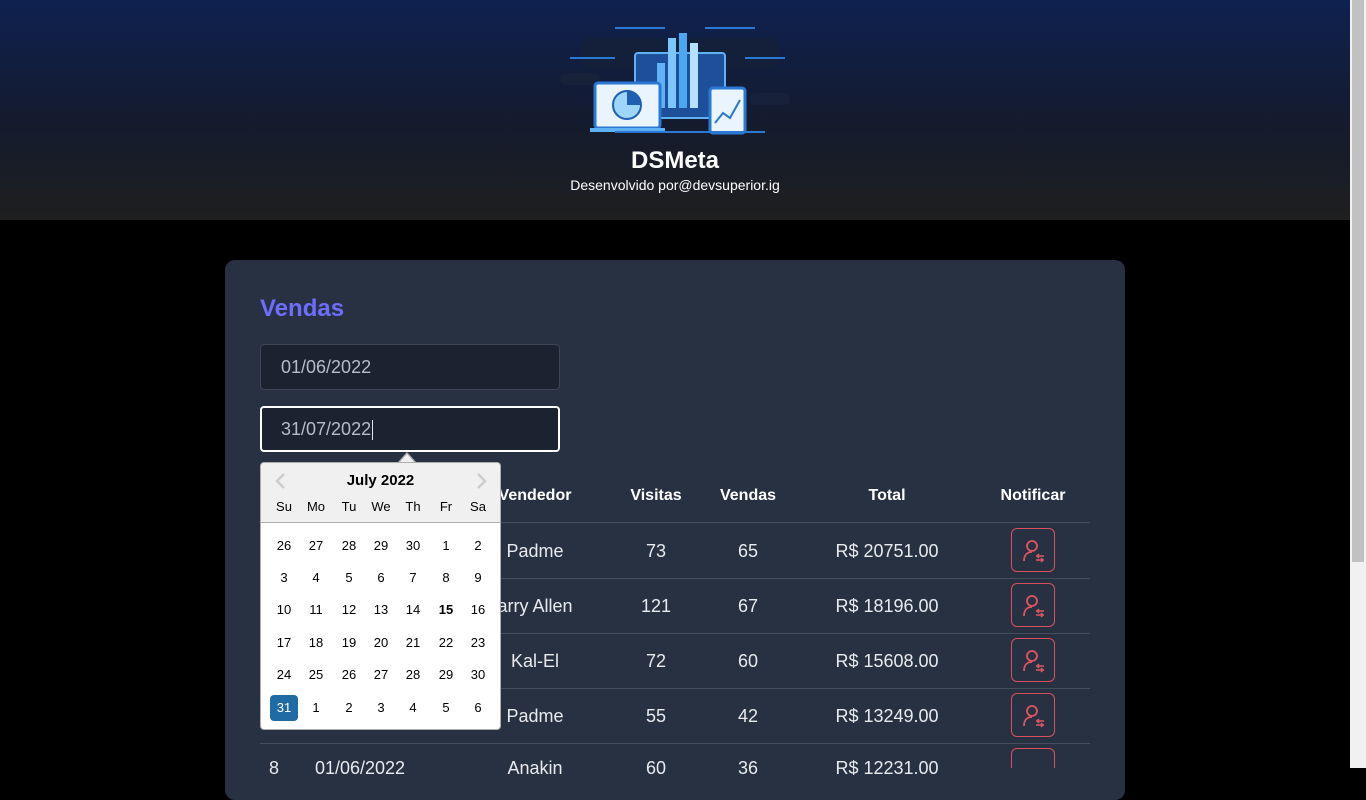  What do you see at coordinates (302, 308) in the screenshot?
I see `card-title: Vendas` at bounding box center [302, 308].